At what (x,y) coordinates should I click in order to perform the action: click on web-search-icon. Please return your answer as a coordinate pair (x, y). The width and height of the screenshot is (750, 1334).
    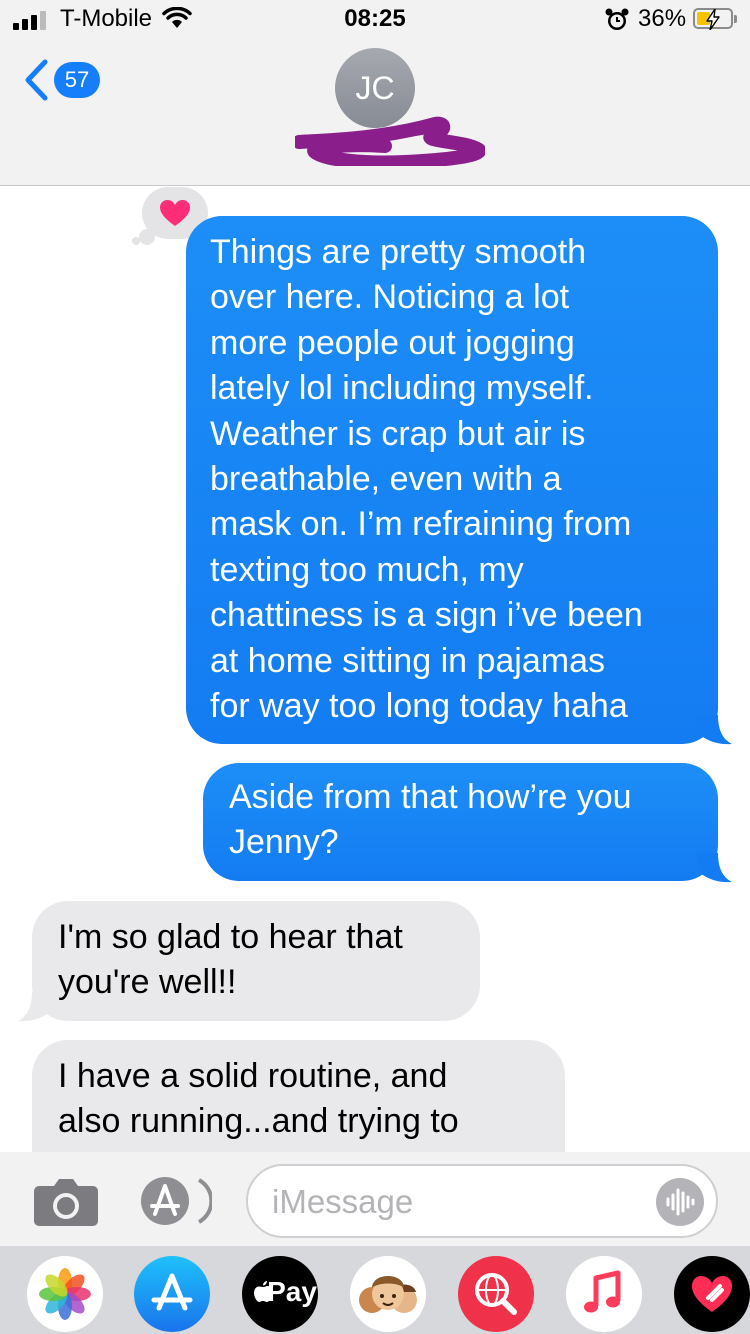
    Looking at the image, I should click on (496, 1294).